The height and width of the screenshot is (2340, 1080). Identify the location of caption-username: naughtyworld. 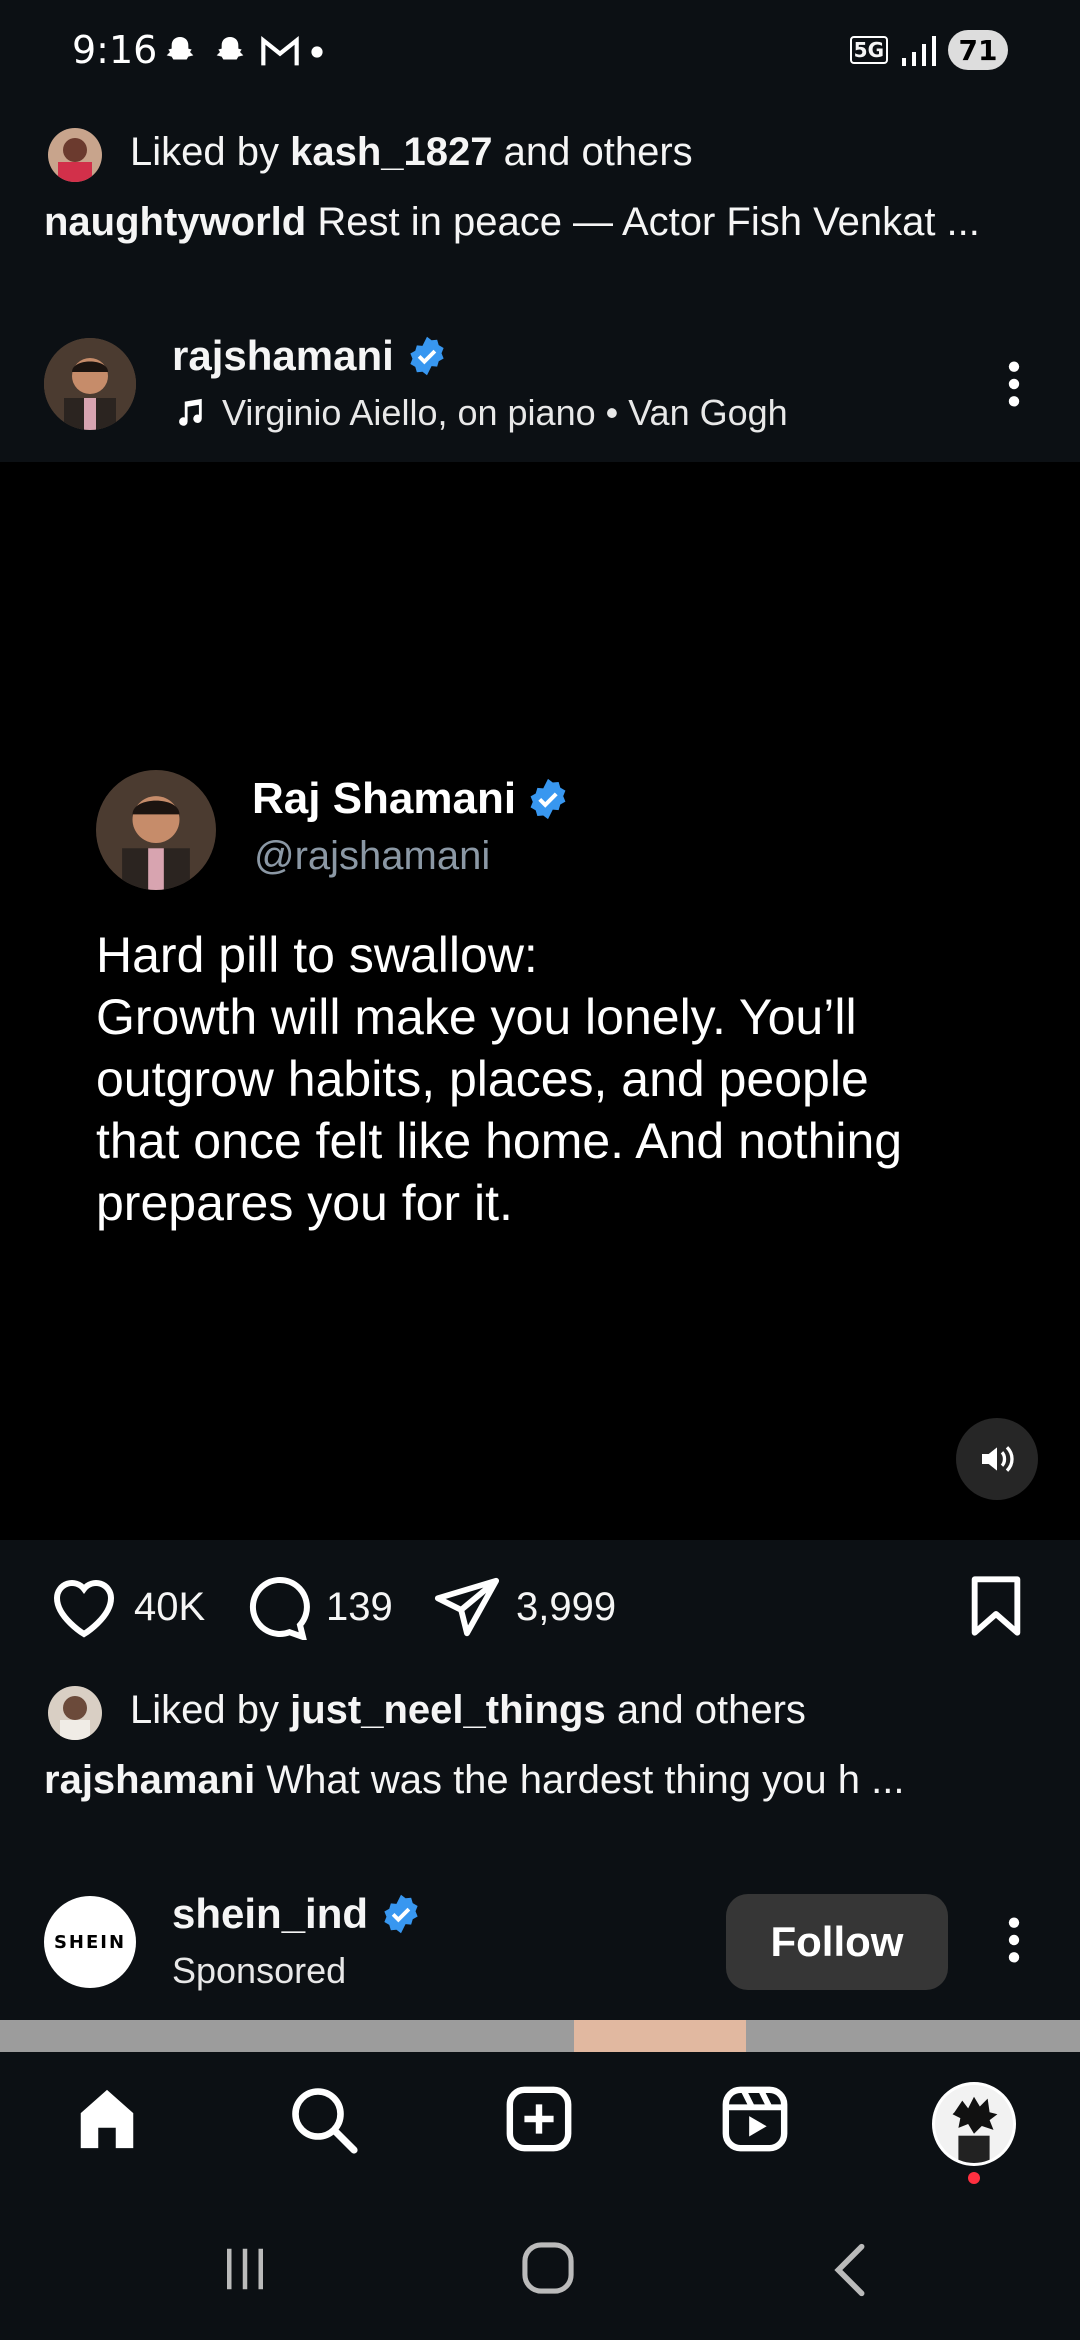
(175, 222).